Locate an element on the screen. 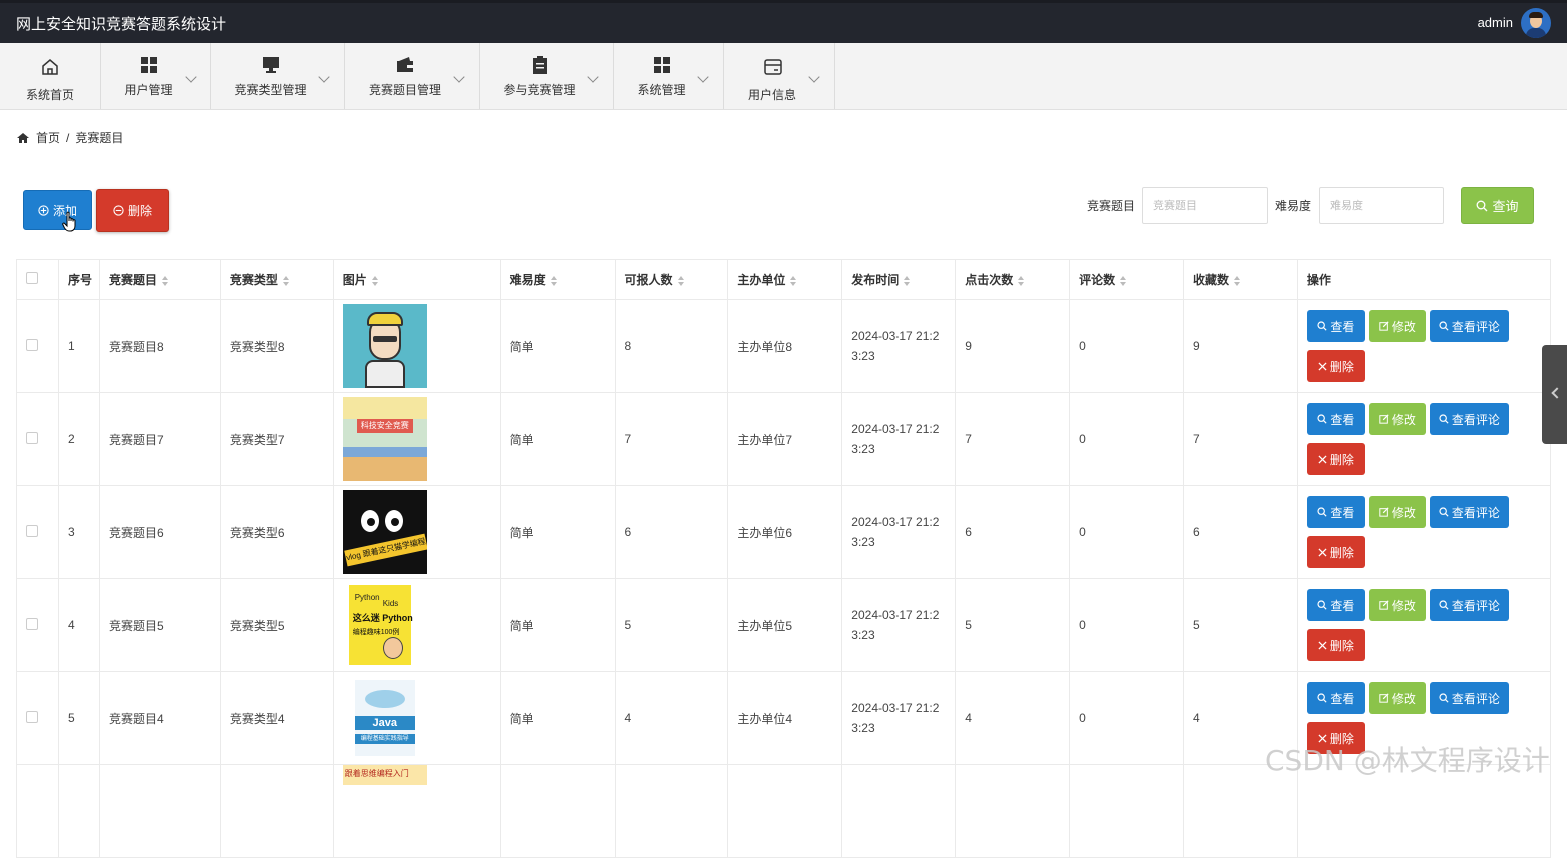 This screenshot has width=1567, height=858. search-title-input is located at coordinates (1205, 205).